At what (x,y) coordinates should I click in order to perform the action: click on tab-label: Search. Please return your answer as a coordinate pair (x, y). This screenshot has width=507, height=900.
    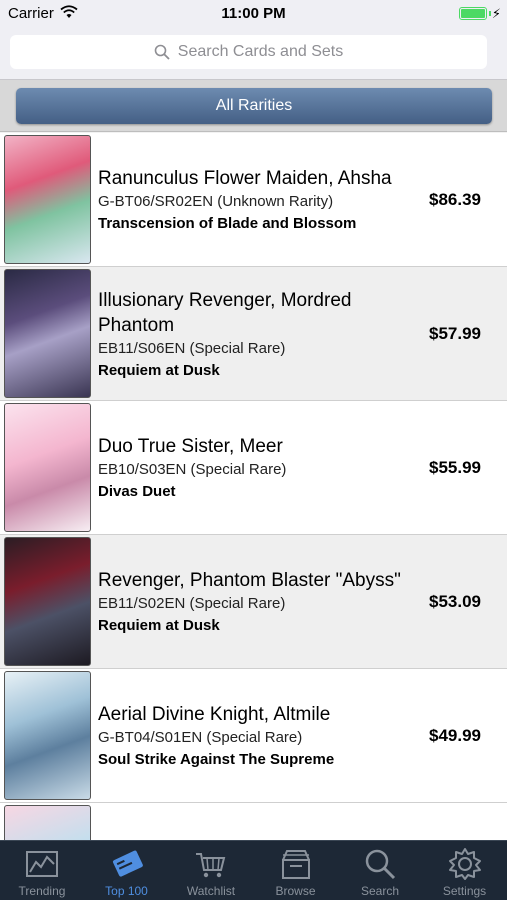
    Looking at the image, I should click on (380, 891).